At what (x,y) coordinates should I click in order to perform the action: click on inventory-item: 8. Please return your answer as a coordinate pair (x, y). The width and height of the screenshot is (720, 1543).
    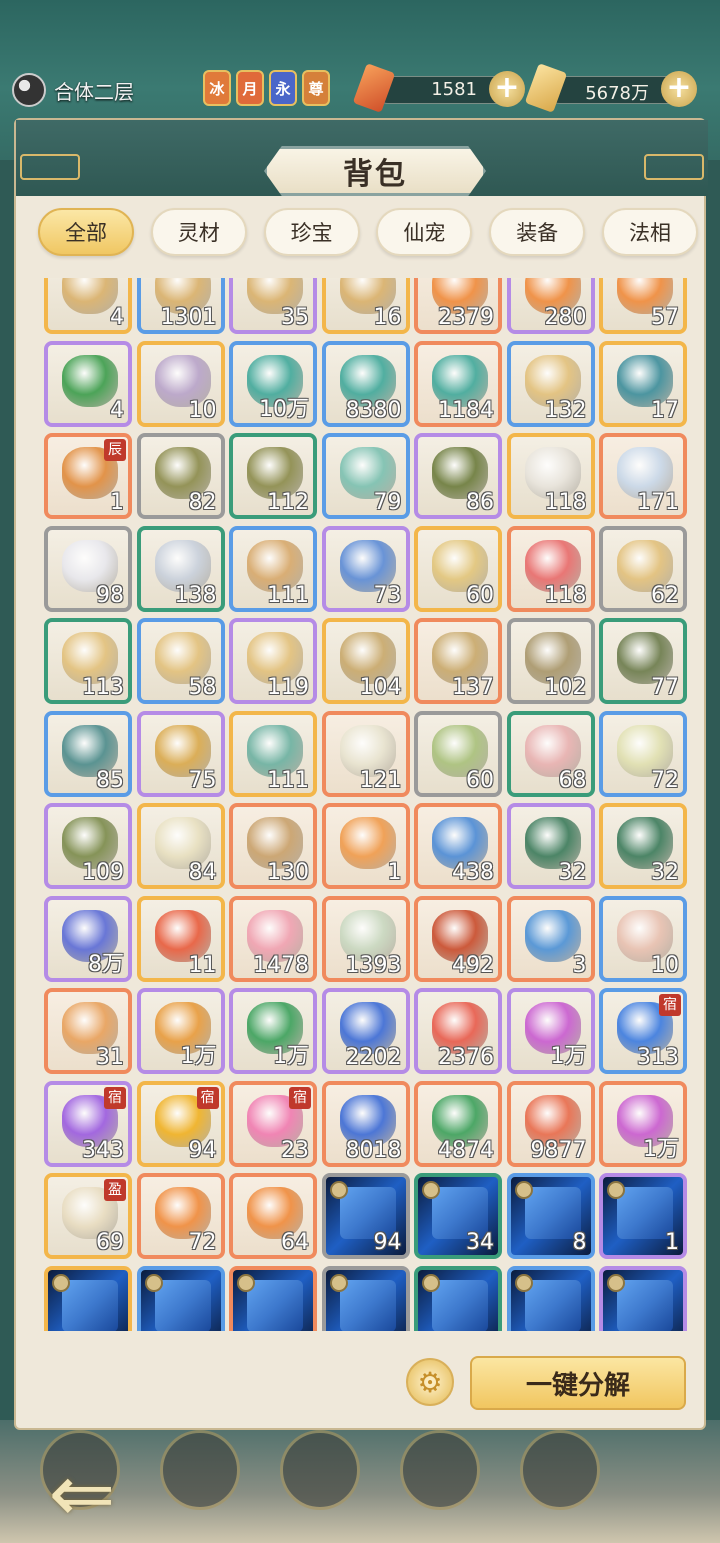
    Looking at the image, I should click on (550, 1216).